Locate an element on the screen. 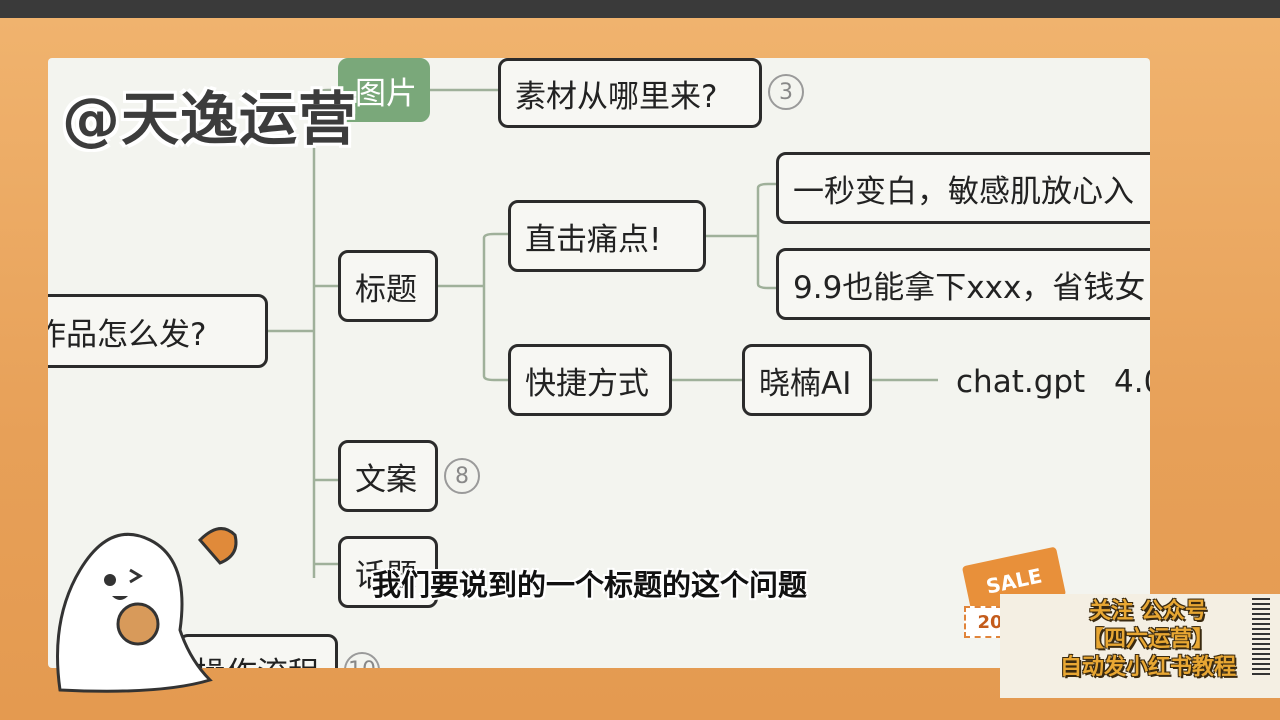 This screenshot has width=1280, height=720. node-material: 素材从哪里来? is located at coordinates (630, 93).